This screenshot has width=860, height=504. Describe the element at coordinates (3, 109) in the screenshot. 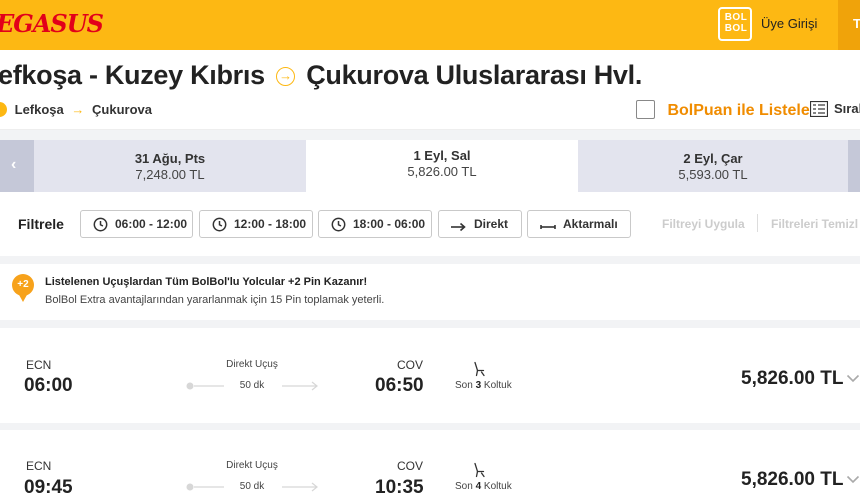

I see `location-pin-icon` at that location.